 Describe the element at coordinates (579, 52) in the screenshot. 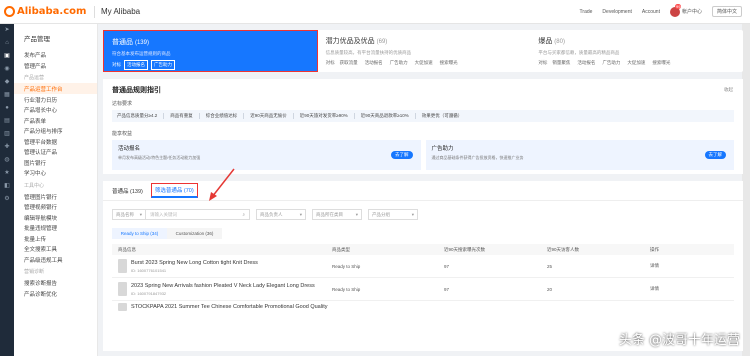

I see `card-desc: 平台与买家都信赖，质量最高的精品商品` at that location.